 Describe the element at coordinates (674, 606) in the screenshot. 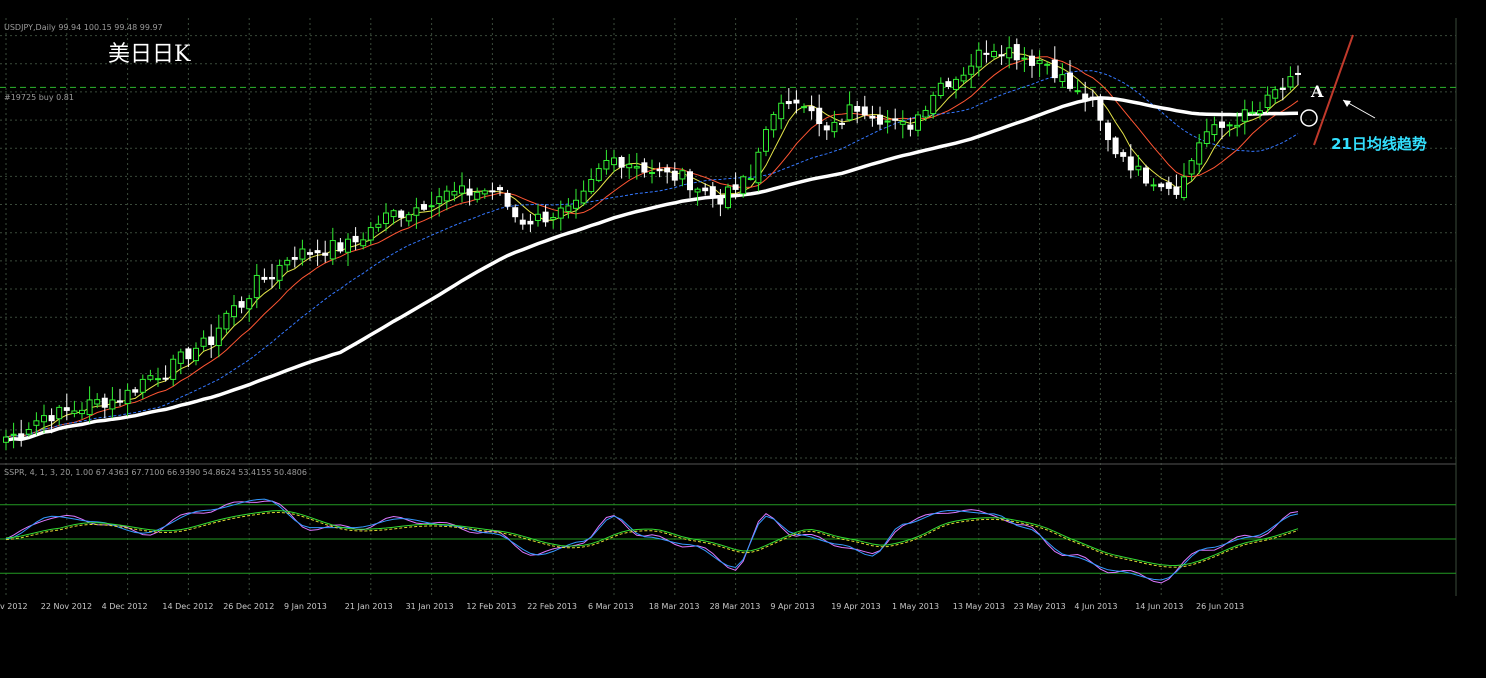

I see `x-tick-label: 18 Mar 2013` at that location.